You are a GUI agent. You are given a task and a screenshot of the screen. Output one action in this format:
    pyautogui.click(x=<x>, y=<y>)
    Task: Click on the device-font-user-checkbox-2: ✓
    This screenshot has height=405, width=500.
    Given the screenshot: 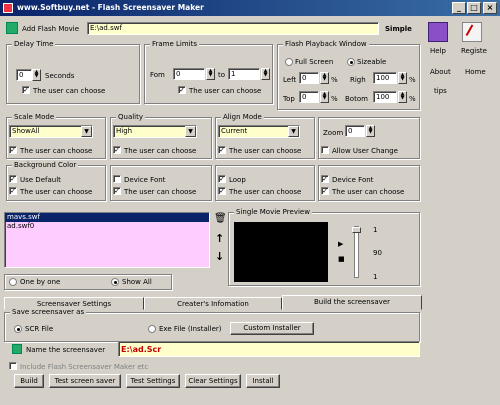 What is the action you would take?
    pyautogui.click(x=325, y=191)
    